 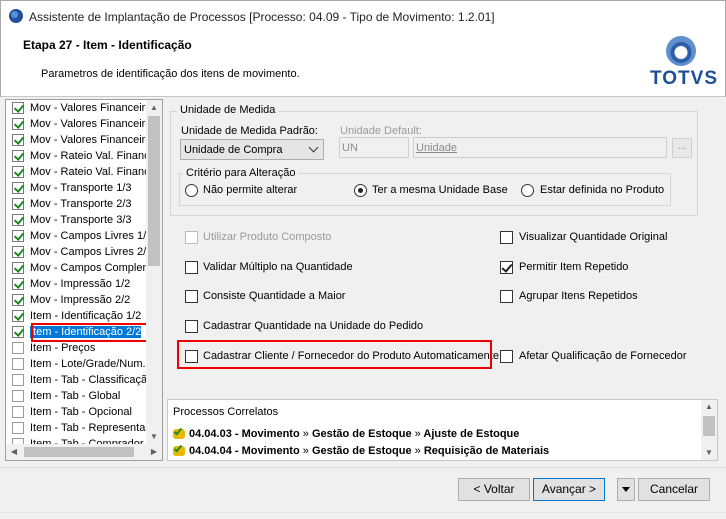 I want to click on radio-definida-produto, so click(x=527, y=190).